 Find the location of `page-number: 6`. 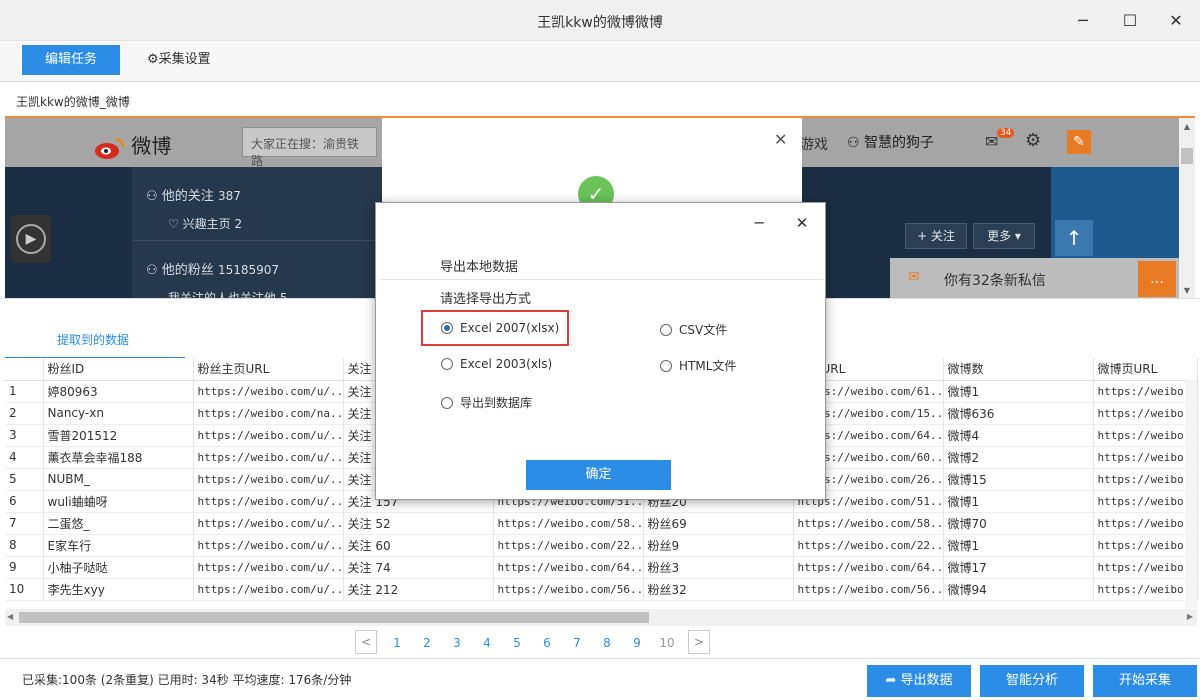

page-number: 6 is located at coordinates (547, 643).